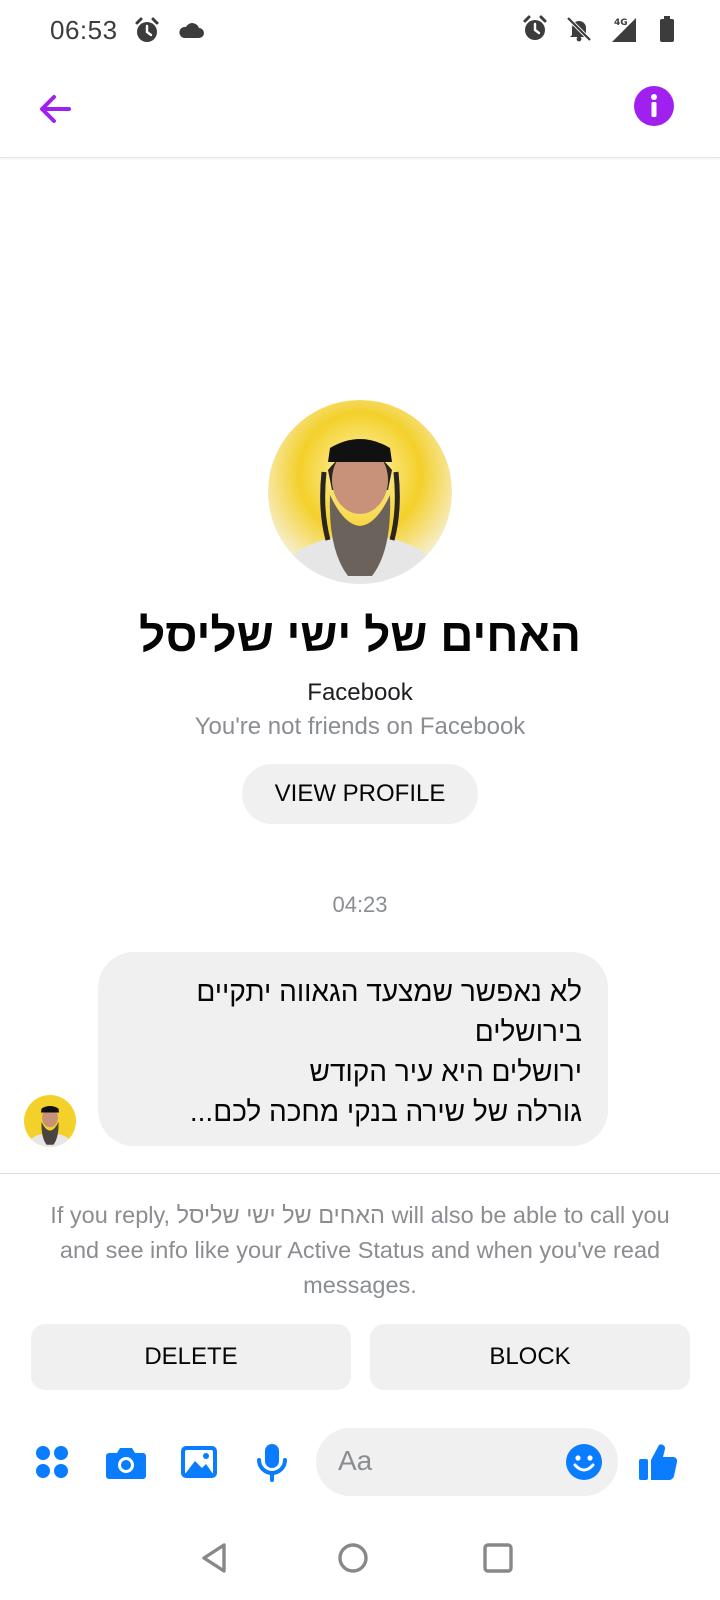 The height and width of the screenshot is (1600, 720). Describe the element at coordinates (355, 1460) in the screenshot. I see `message-input-placeholder: Aa` at that location.